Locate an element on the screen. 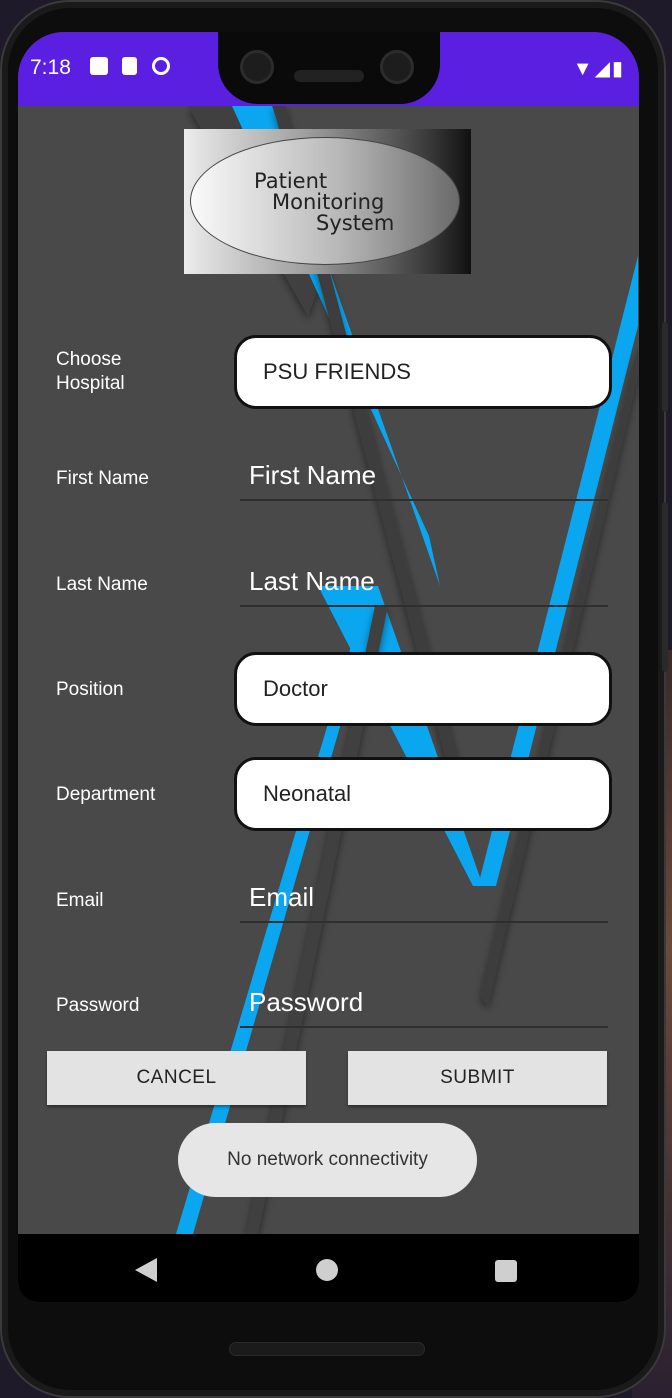 The width and height of the screenshot is (672, 1398). position-select-value: Doctor is located at coordinates (295, 688).